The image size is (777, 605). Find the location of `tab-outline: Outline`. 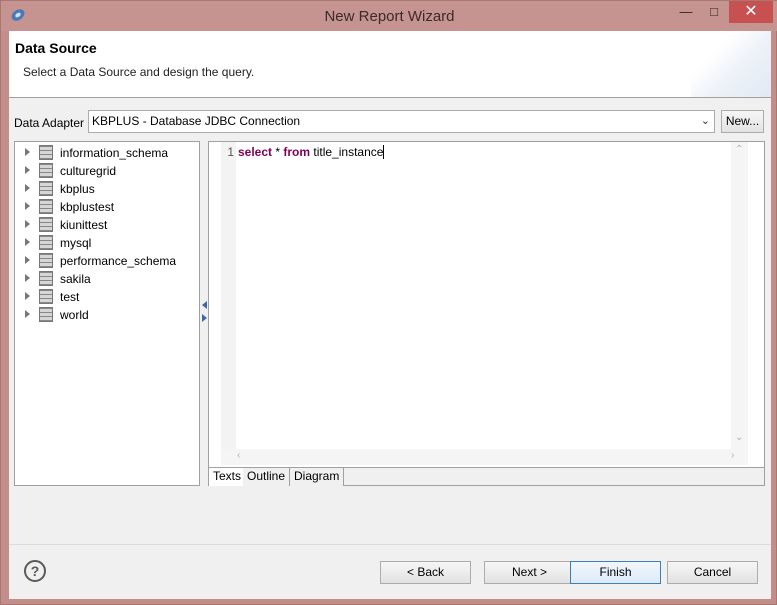

tab-outline: Outline is located at coordinates (267, 477).